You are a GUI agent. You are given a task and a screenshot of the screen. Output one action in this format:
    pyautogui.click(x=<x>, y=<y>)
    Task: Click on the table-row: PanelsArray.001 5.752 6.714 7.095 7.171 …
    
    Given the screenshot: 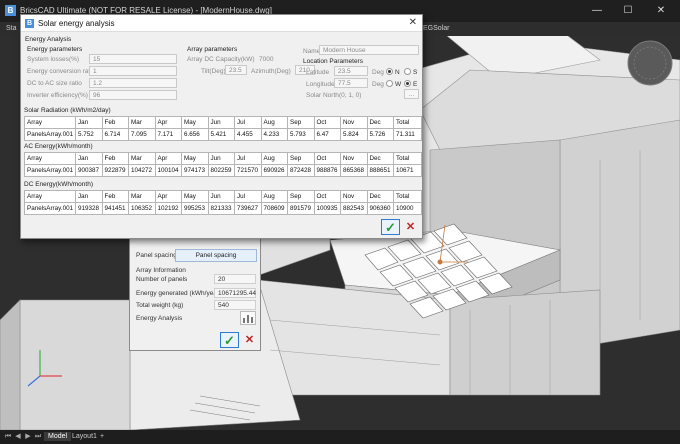 What is the action you would take?
    pyautogui.click(x=223, y=134)
    